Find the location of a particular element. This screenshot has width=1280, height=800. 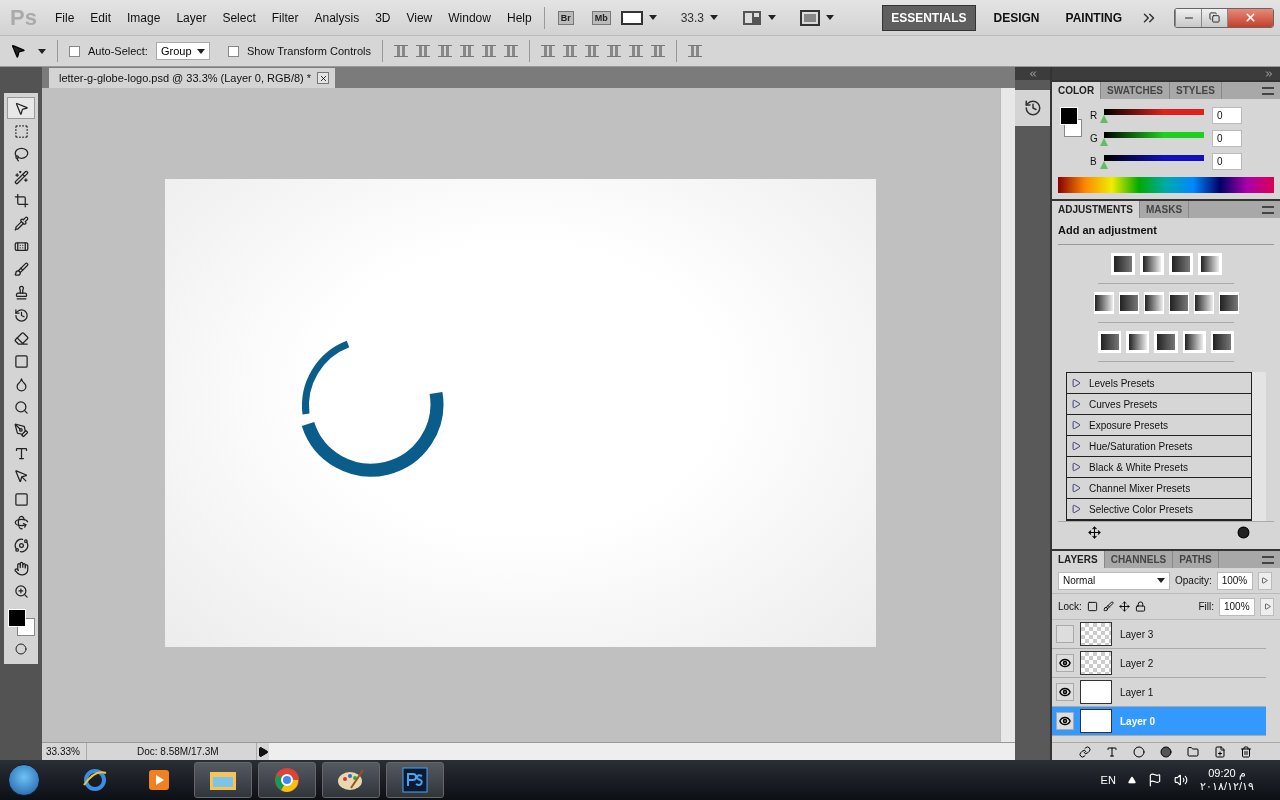

tray-expand-icon is located at coordinates (1131, 780).